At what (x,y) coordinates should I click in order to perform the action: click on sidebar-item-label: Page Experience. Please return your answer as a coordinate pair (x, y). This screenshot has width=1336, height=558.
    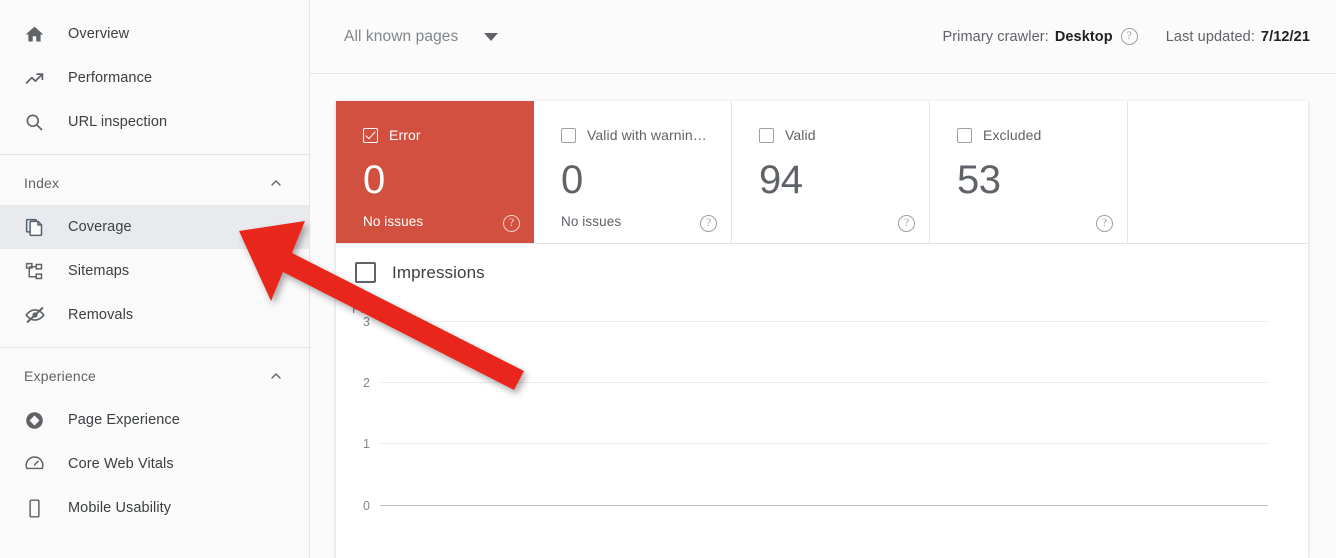
    Looking at the image, I should click on (124, 420).